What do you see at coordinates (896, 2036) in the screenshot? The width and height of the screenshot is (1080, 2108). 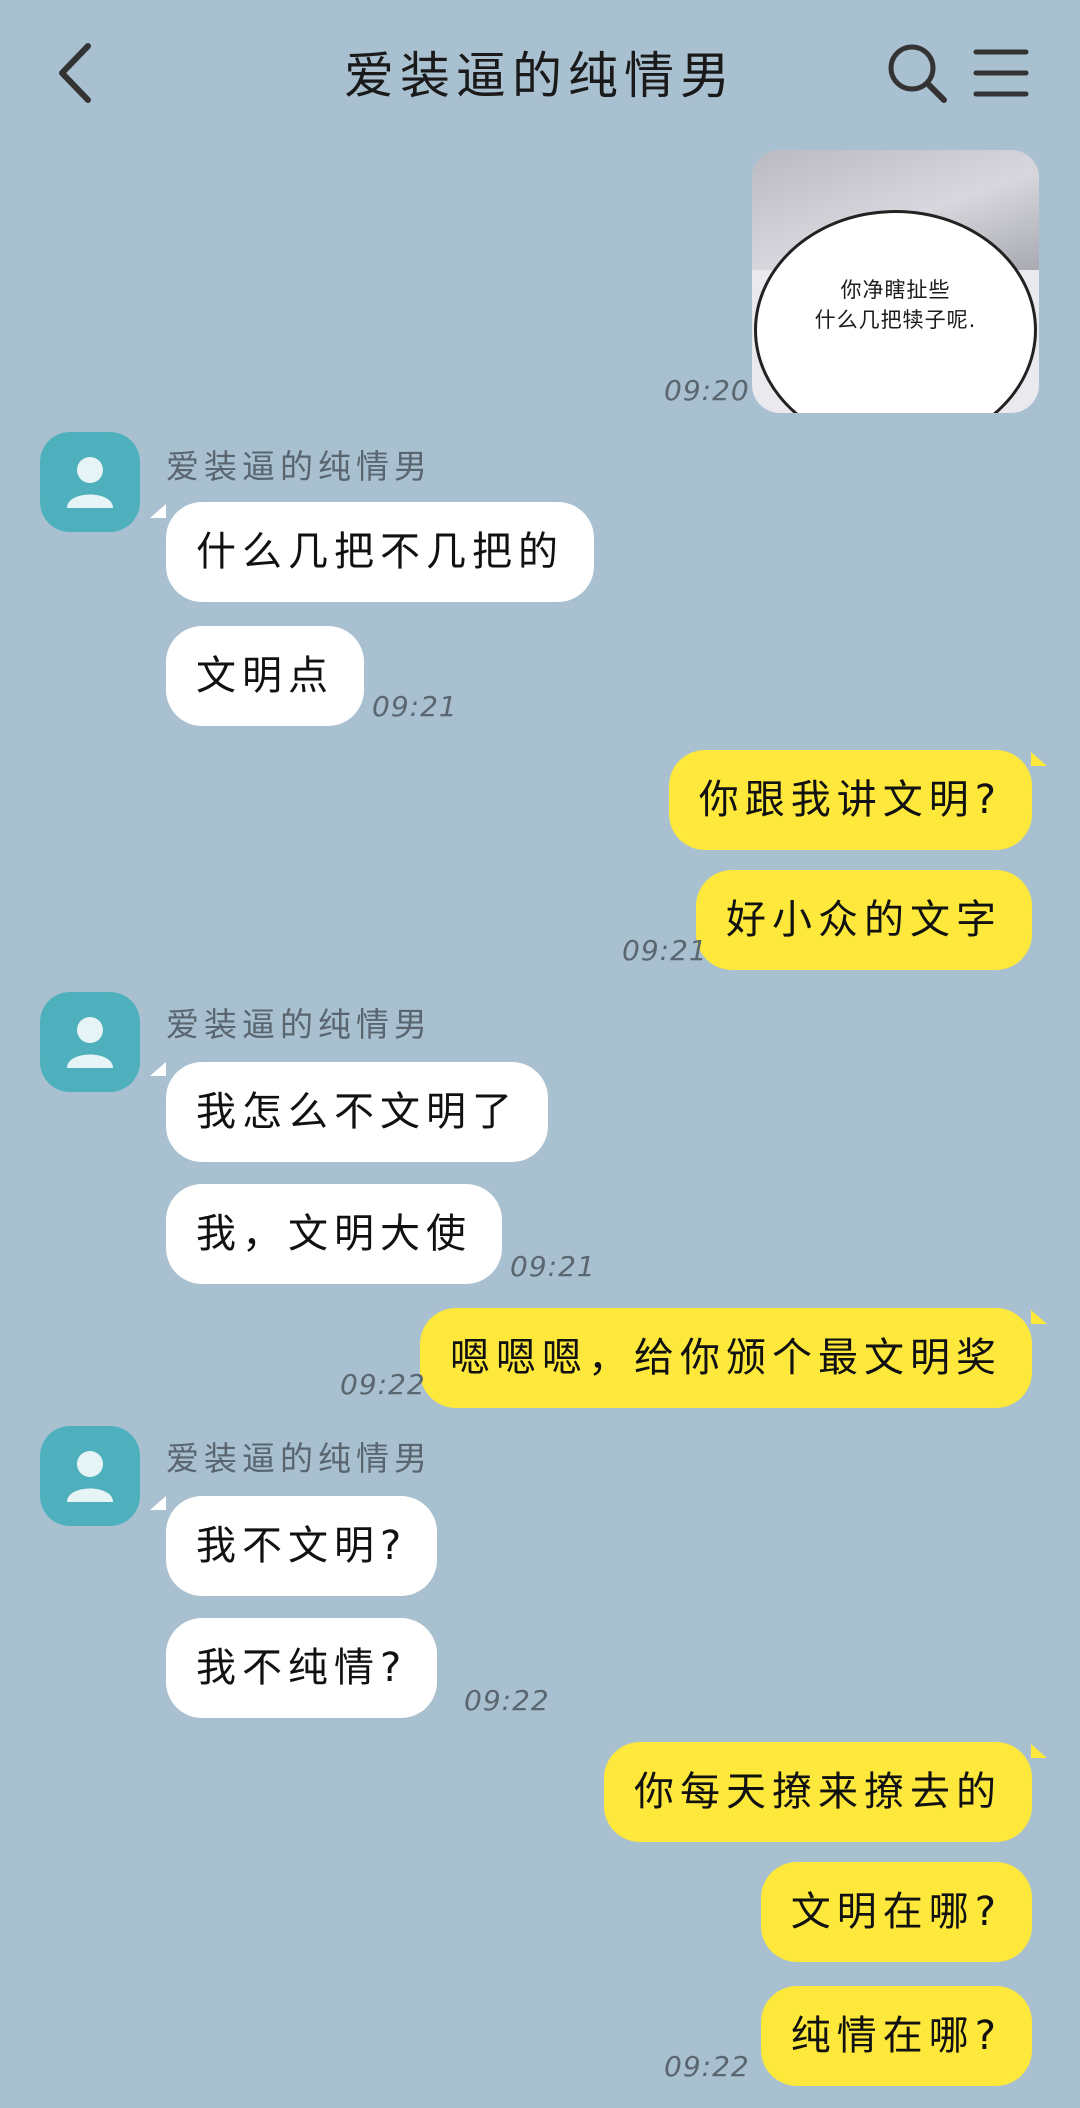 I see `message-bubble: 纯情在哪?` at bounding box center [896, 2036].